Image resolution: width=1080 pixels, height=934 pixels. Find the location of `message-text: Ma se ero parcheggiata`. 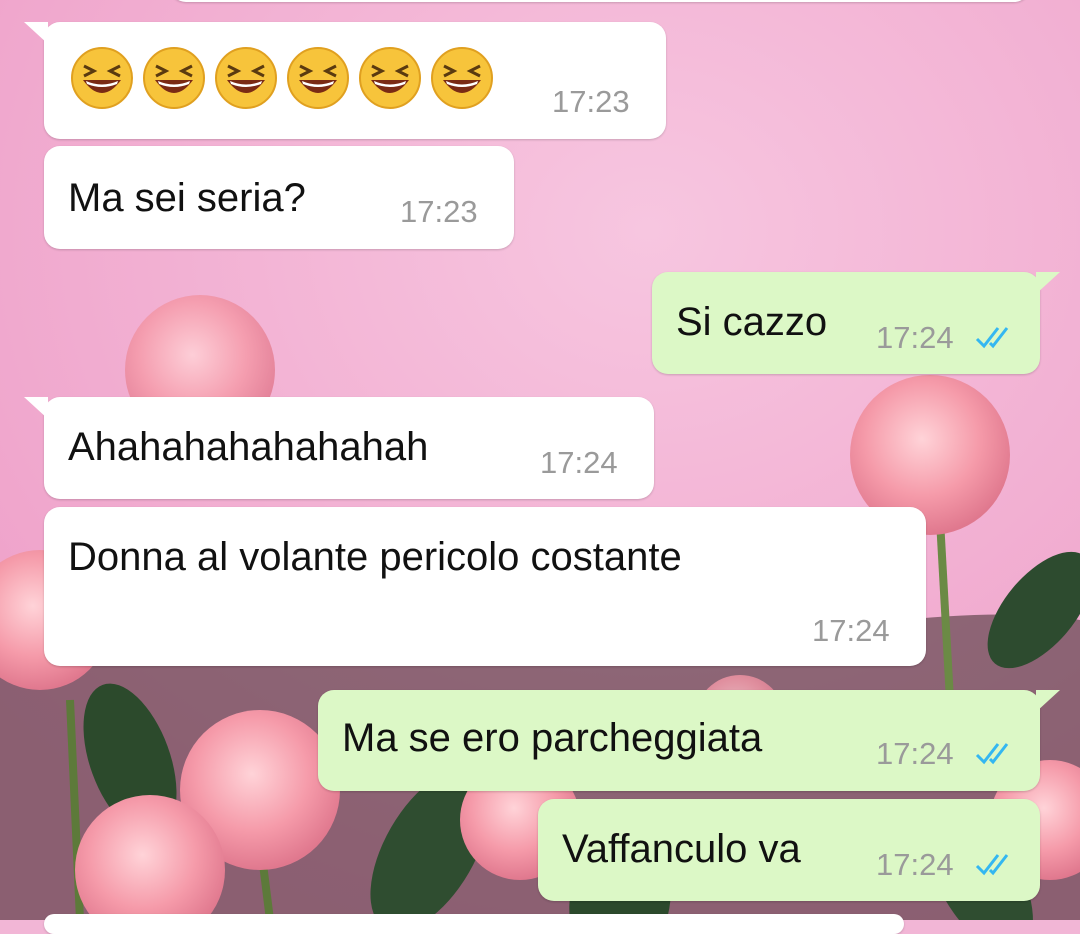

message-text: Ma se ero parcheggiata is located at coordinates (552, 738).